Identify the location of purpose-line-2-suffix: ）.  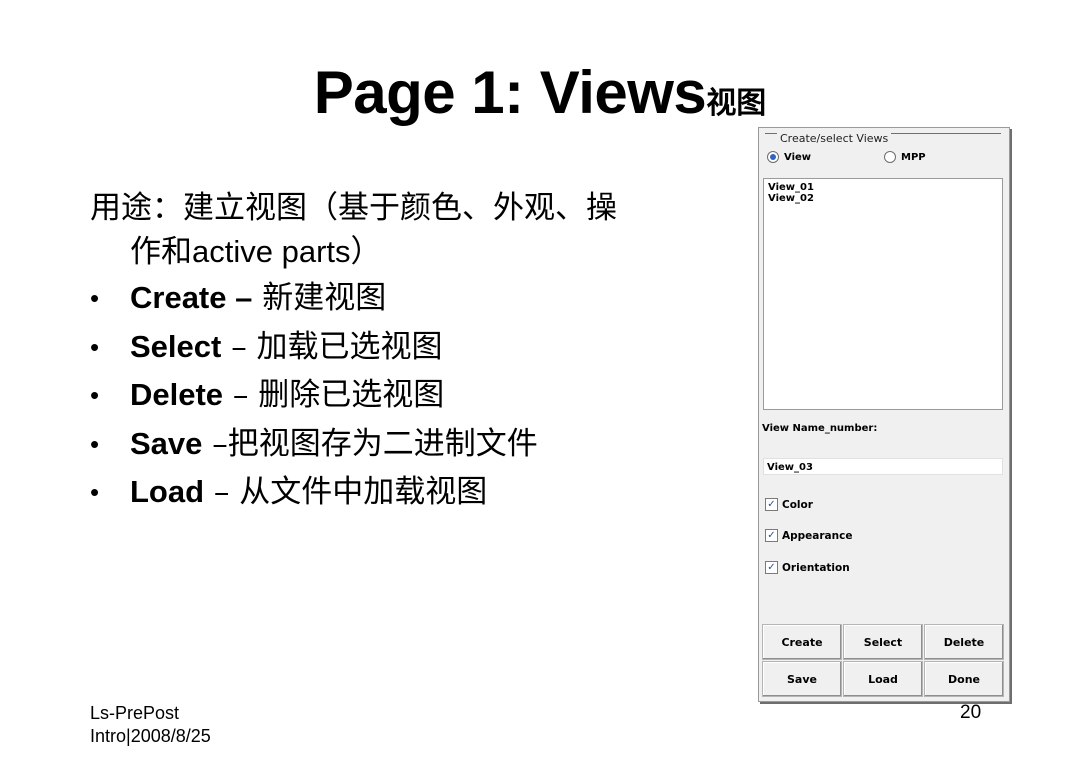
(366, 252).